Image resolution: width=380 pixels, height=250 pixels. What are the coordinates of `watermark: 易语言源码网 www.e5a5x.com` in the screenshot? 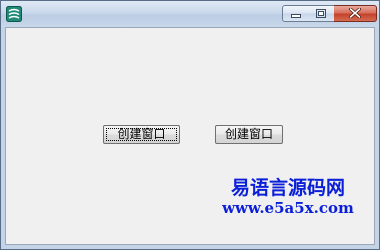 It's located at (288, 197).